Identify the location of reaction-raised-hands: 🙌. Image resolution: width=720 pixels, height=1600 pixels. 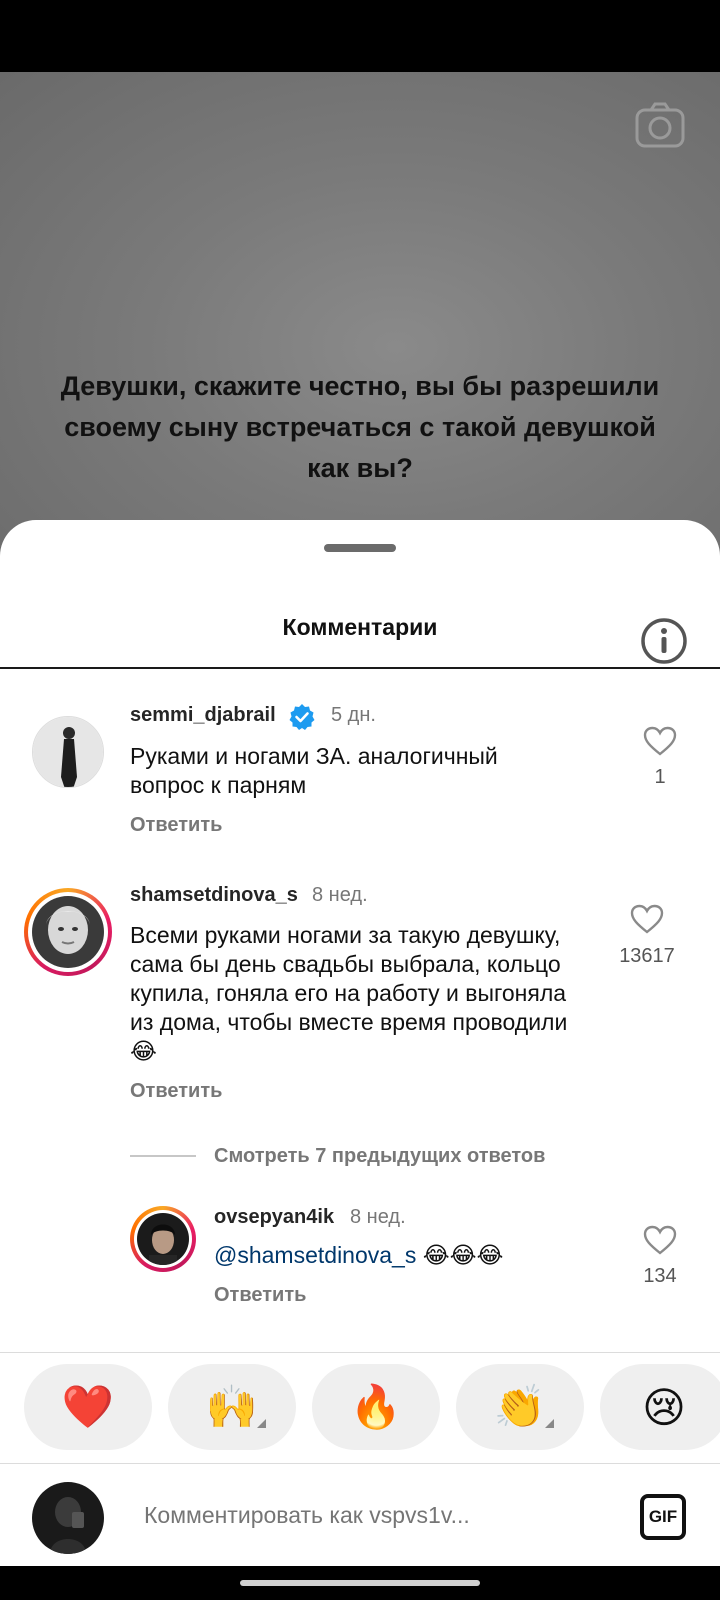
(232, 1407).